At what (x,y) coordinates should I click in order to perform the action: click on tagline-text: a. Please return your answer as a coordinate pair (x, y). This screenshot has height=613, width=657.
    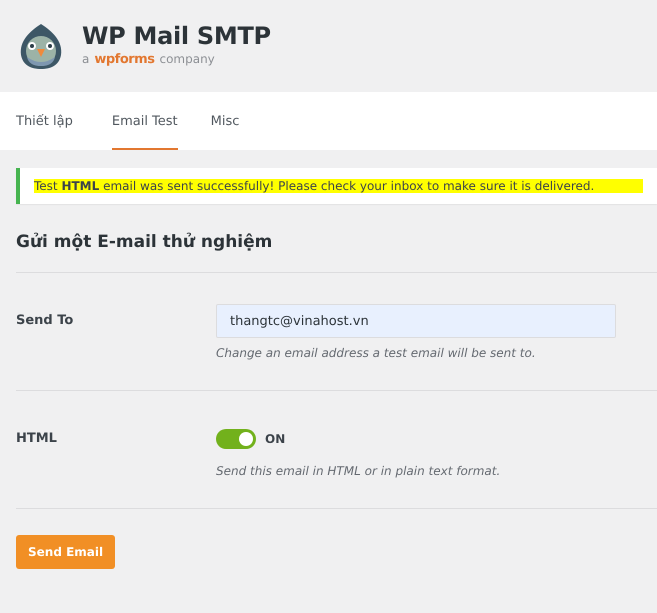
    Looking at the image, I should click on (86, 59).